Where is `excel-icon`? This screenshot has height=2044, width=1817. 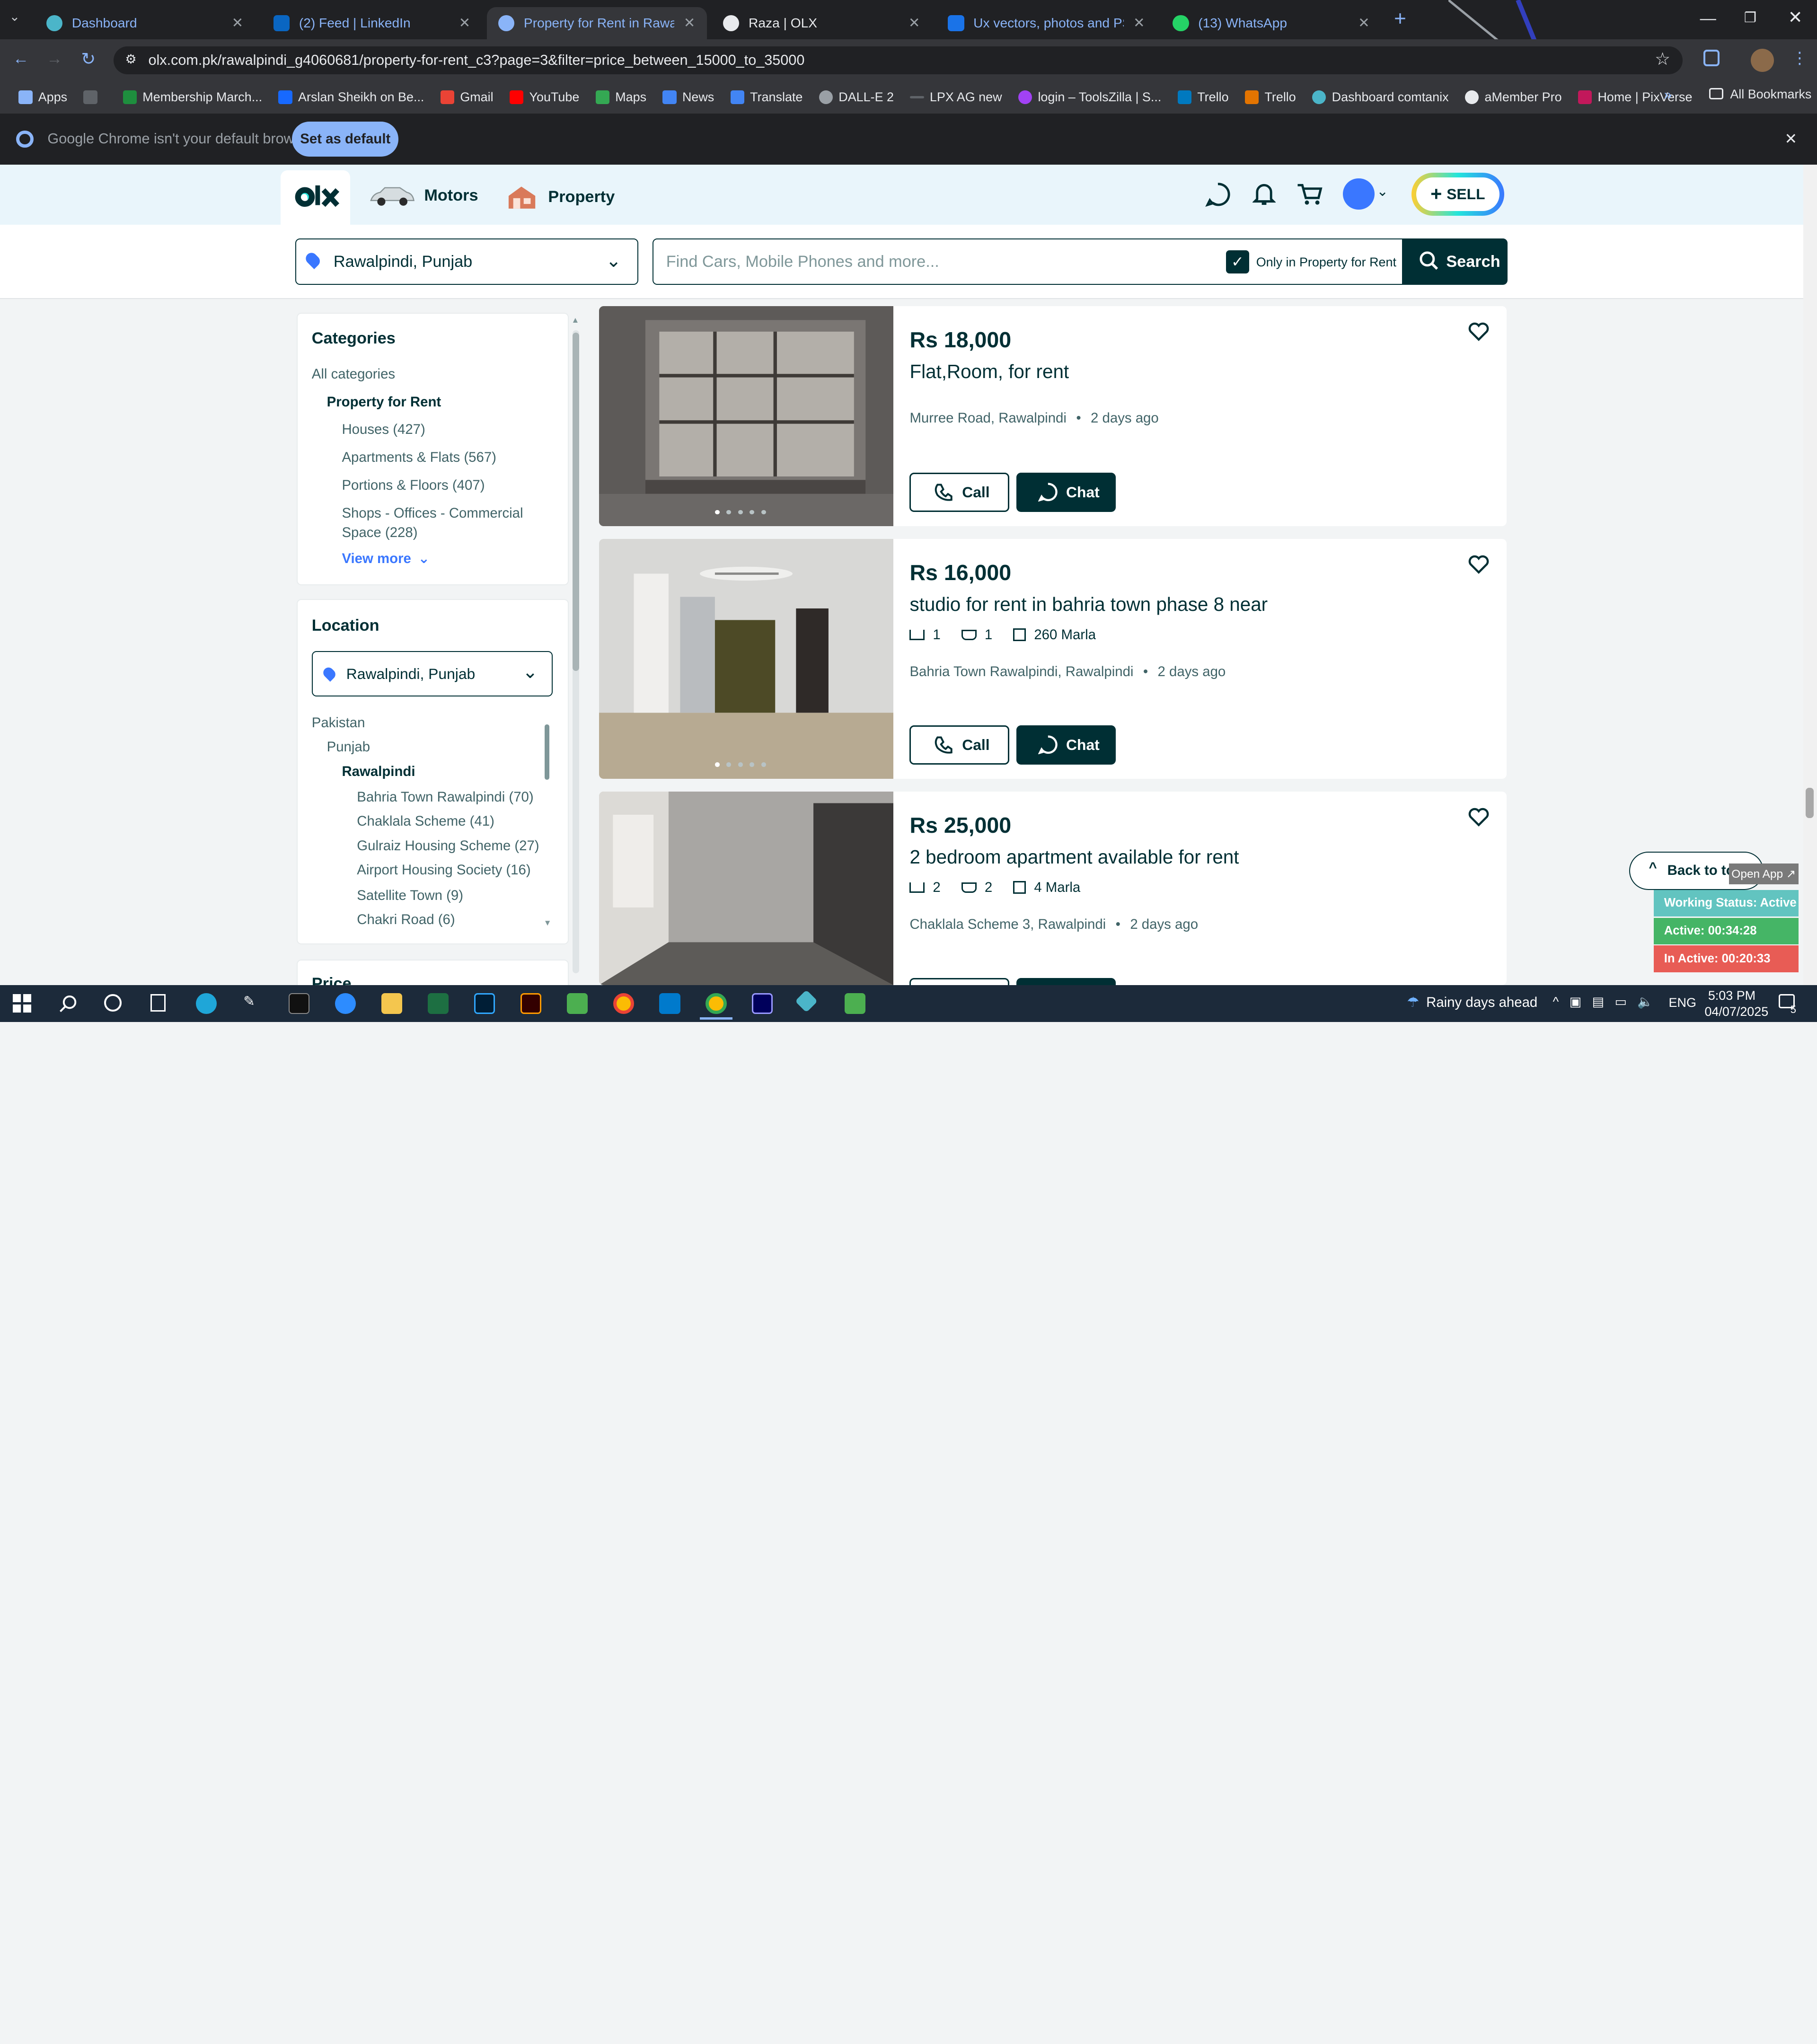 excel-icon is located at coordinates (438, 1003).